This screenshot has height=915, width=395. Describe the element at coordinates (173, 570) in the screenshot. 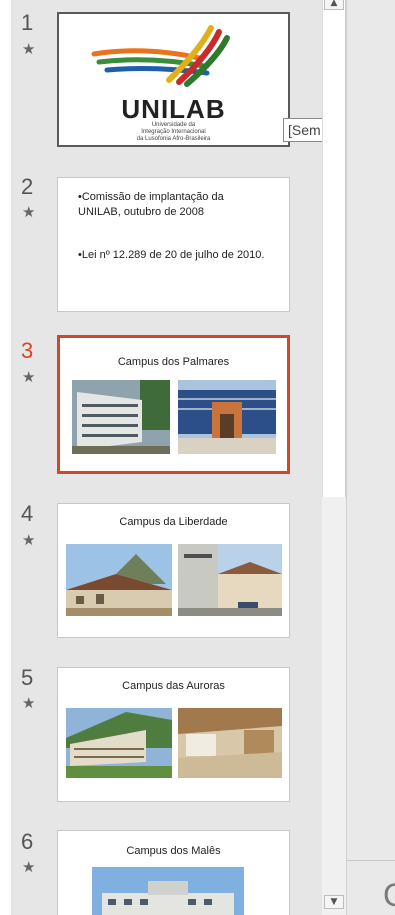

I see `slide-thumbnail-4: Campus da Liberdade` at that location.